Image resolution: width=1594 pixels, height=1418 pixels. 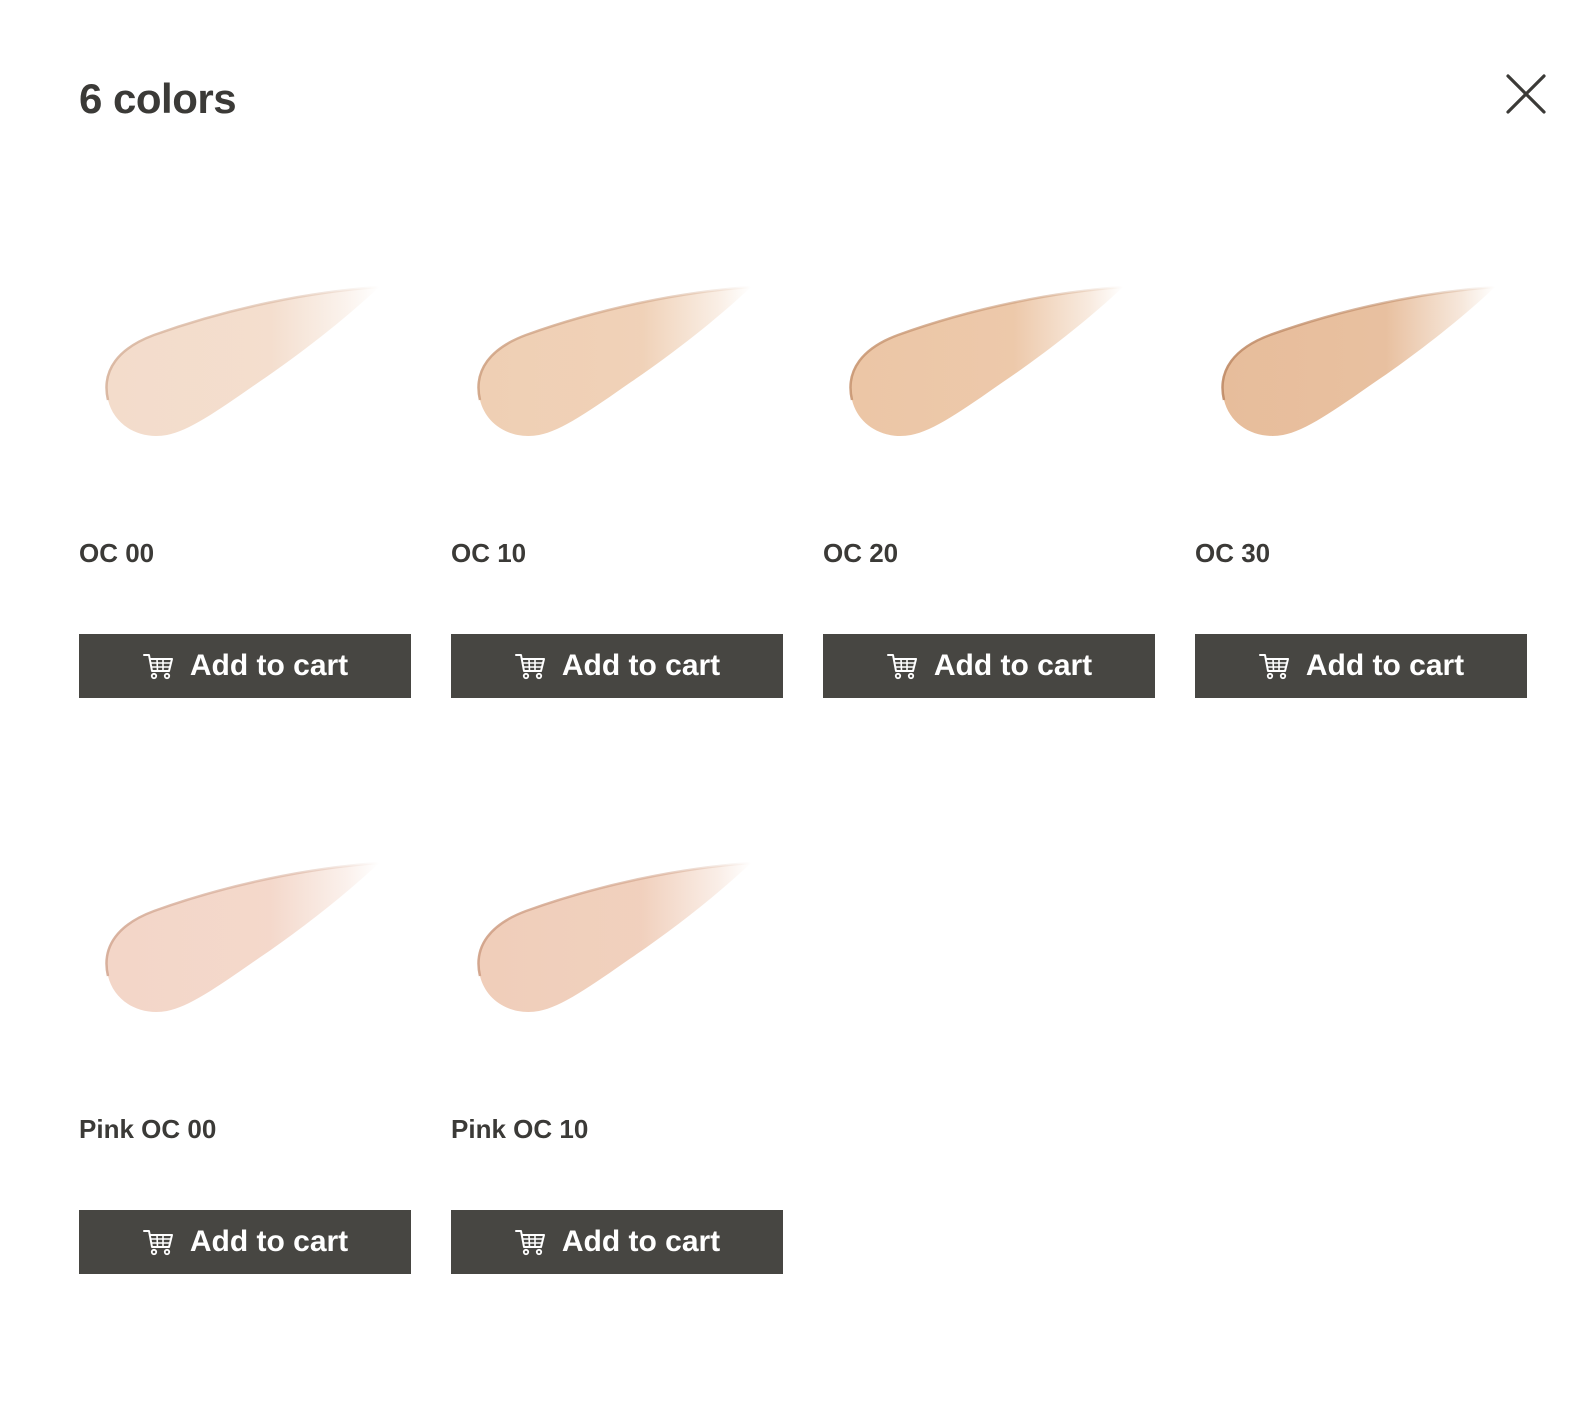 What do you see at coordinates (989, 528) in the screenshot?
I see `swatch-card: OC 20 Add to cart` at bounding box center [989, 528].